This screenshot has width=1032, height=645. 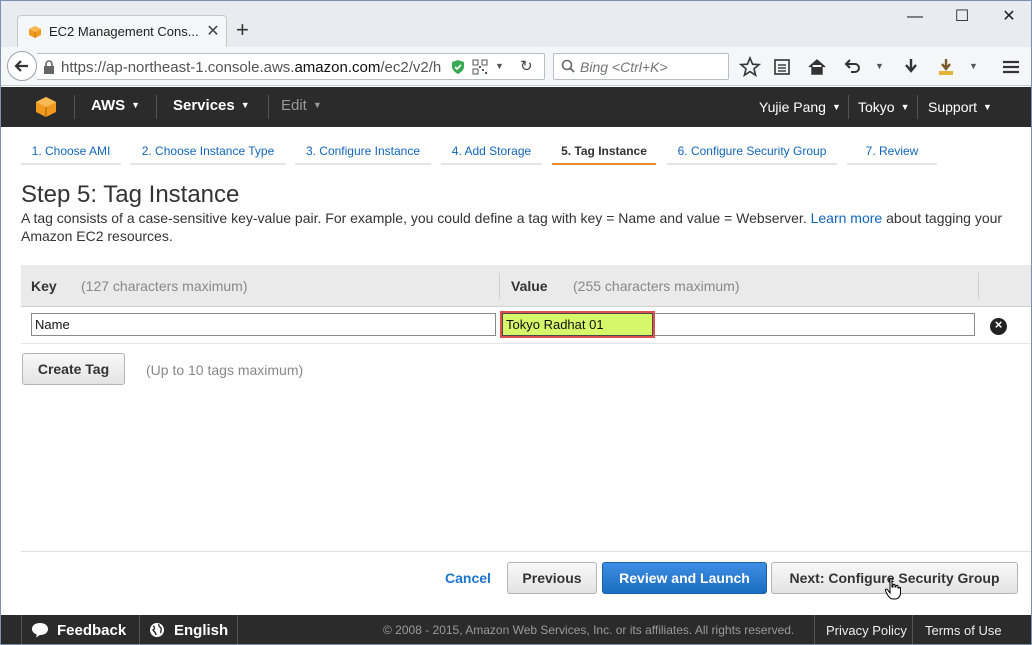 I want to click on search-icon, so click(x=568, y=66).